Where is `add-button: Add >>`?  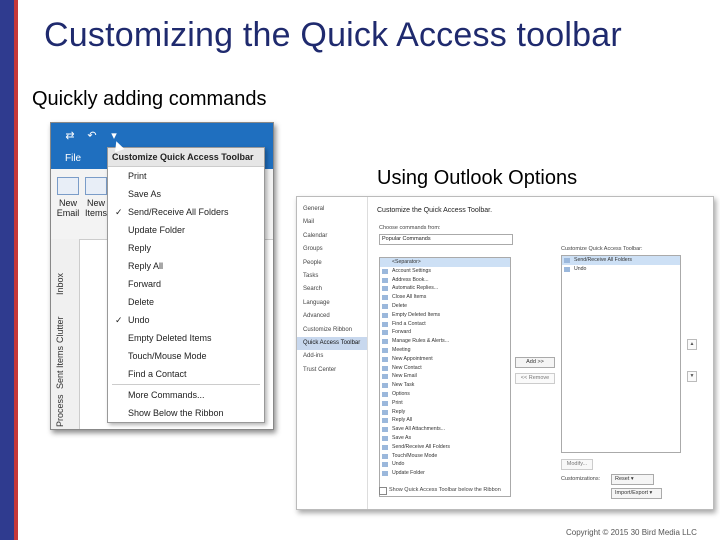
add-button: Add >> is located at coordinates (535, 362).